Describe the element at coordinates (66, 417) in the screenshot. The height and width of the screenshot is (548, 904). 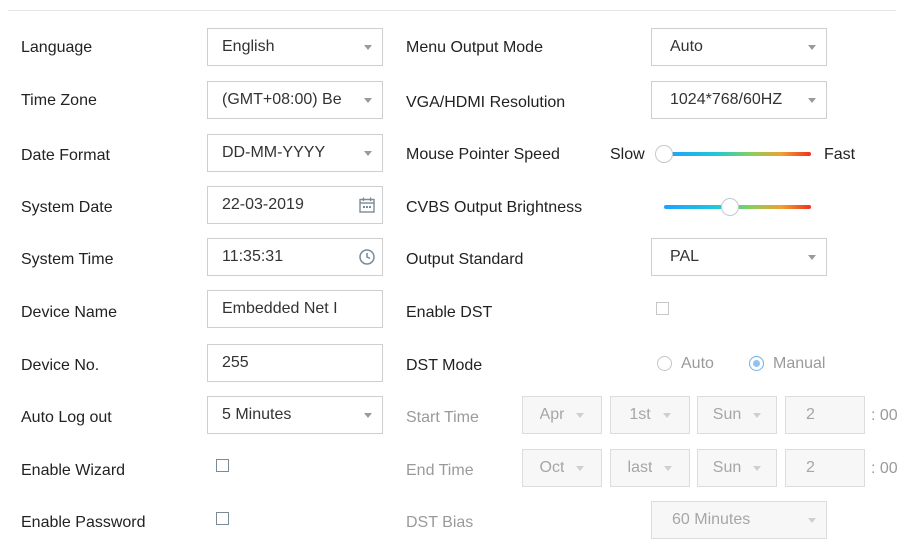
I see `auto-logout-label: Auto Log out` at that location.